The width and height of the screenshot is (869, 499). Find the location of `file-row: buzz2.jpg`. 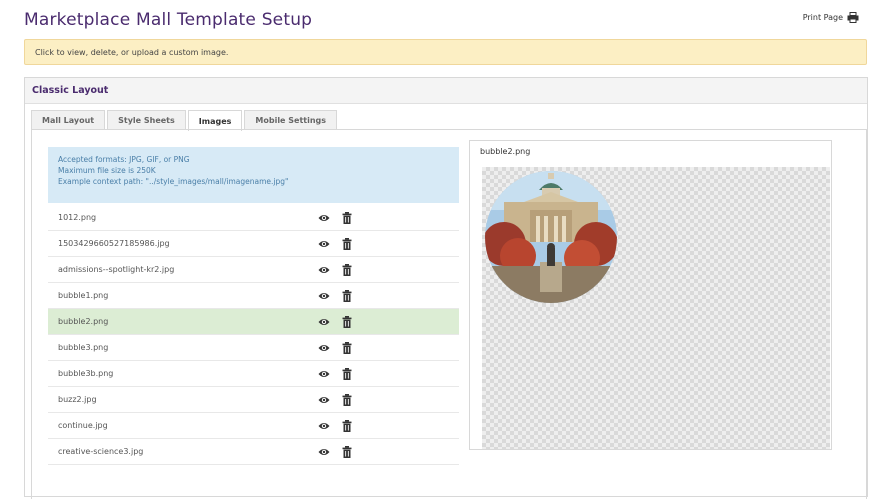

file-row: buzz2.jpg is located at coordinates (253, 400).